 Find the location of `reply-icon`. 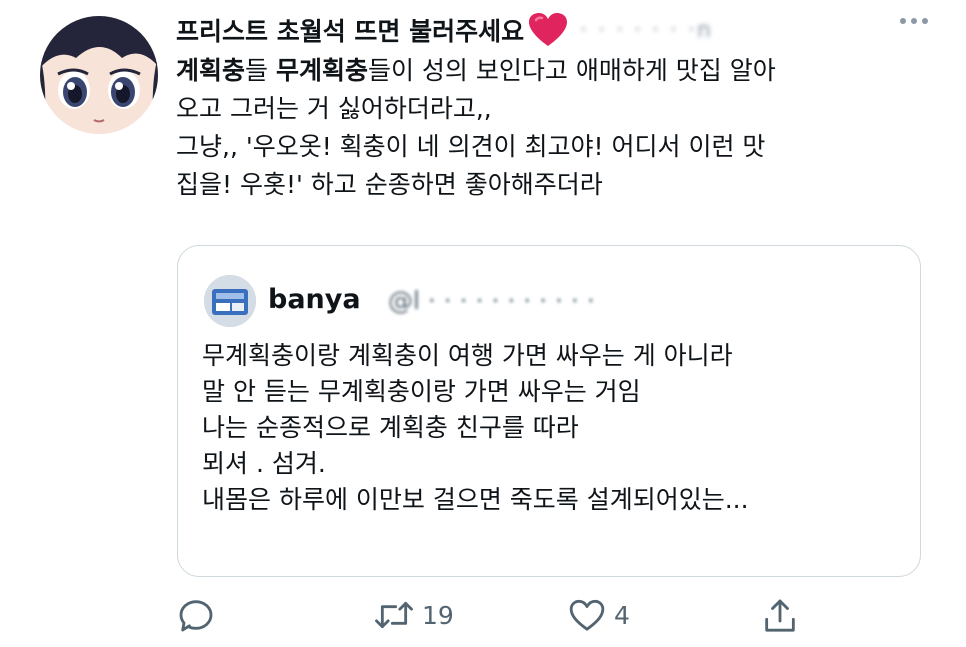

reply-icon is located at coordinates (196, 615).